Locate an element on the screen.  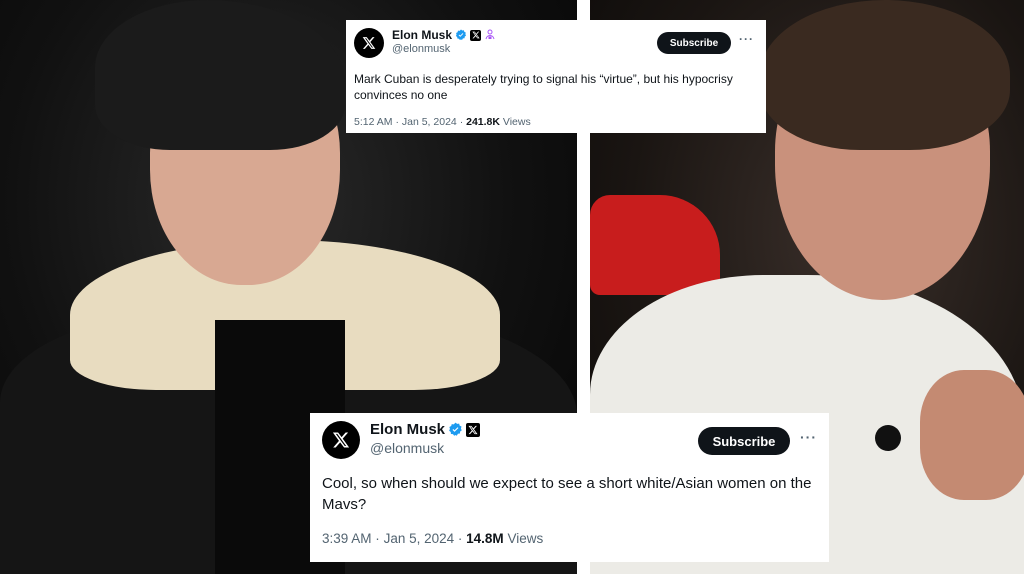
tweet-meta: 3:39 AM · Jan 5, 2024 · 14.8M Views is located at coordinates (569, 538).